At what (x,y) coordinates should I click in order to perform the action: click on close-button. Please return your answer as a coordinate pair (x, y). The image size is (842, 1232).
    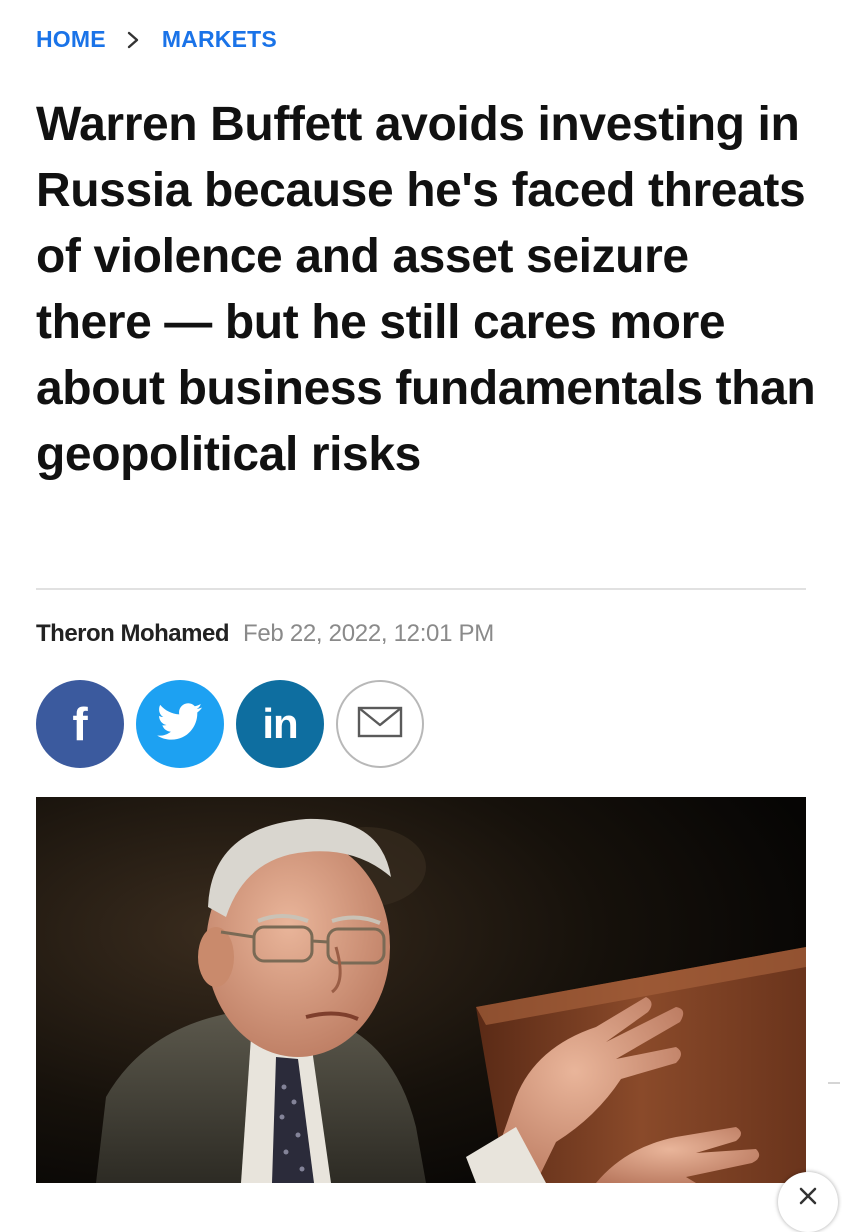
    Looking at the image, I should click on (808, 1202).